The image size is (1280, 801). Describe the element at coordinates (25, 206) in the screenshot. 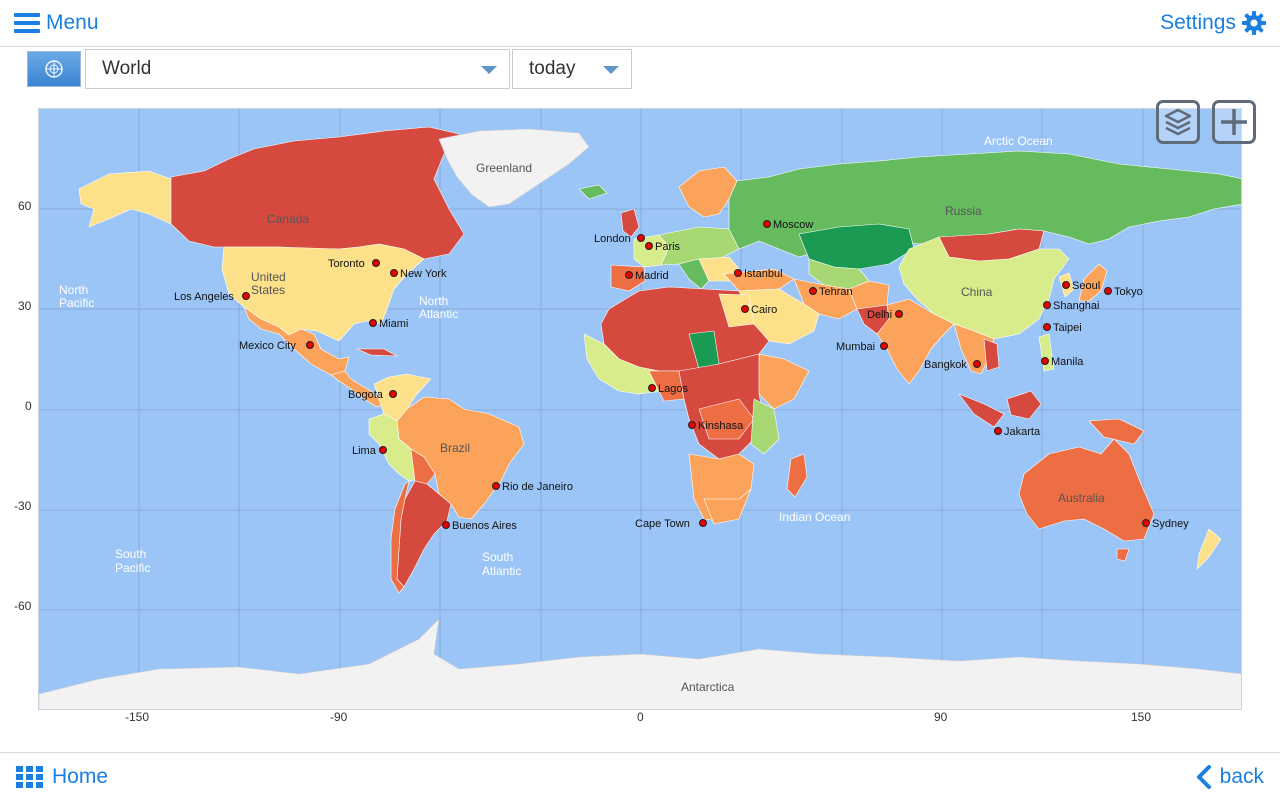

I see `y-tick-label: 60` at that location.